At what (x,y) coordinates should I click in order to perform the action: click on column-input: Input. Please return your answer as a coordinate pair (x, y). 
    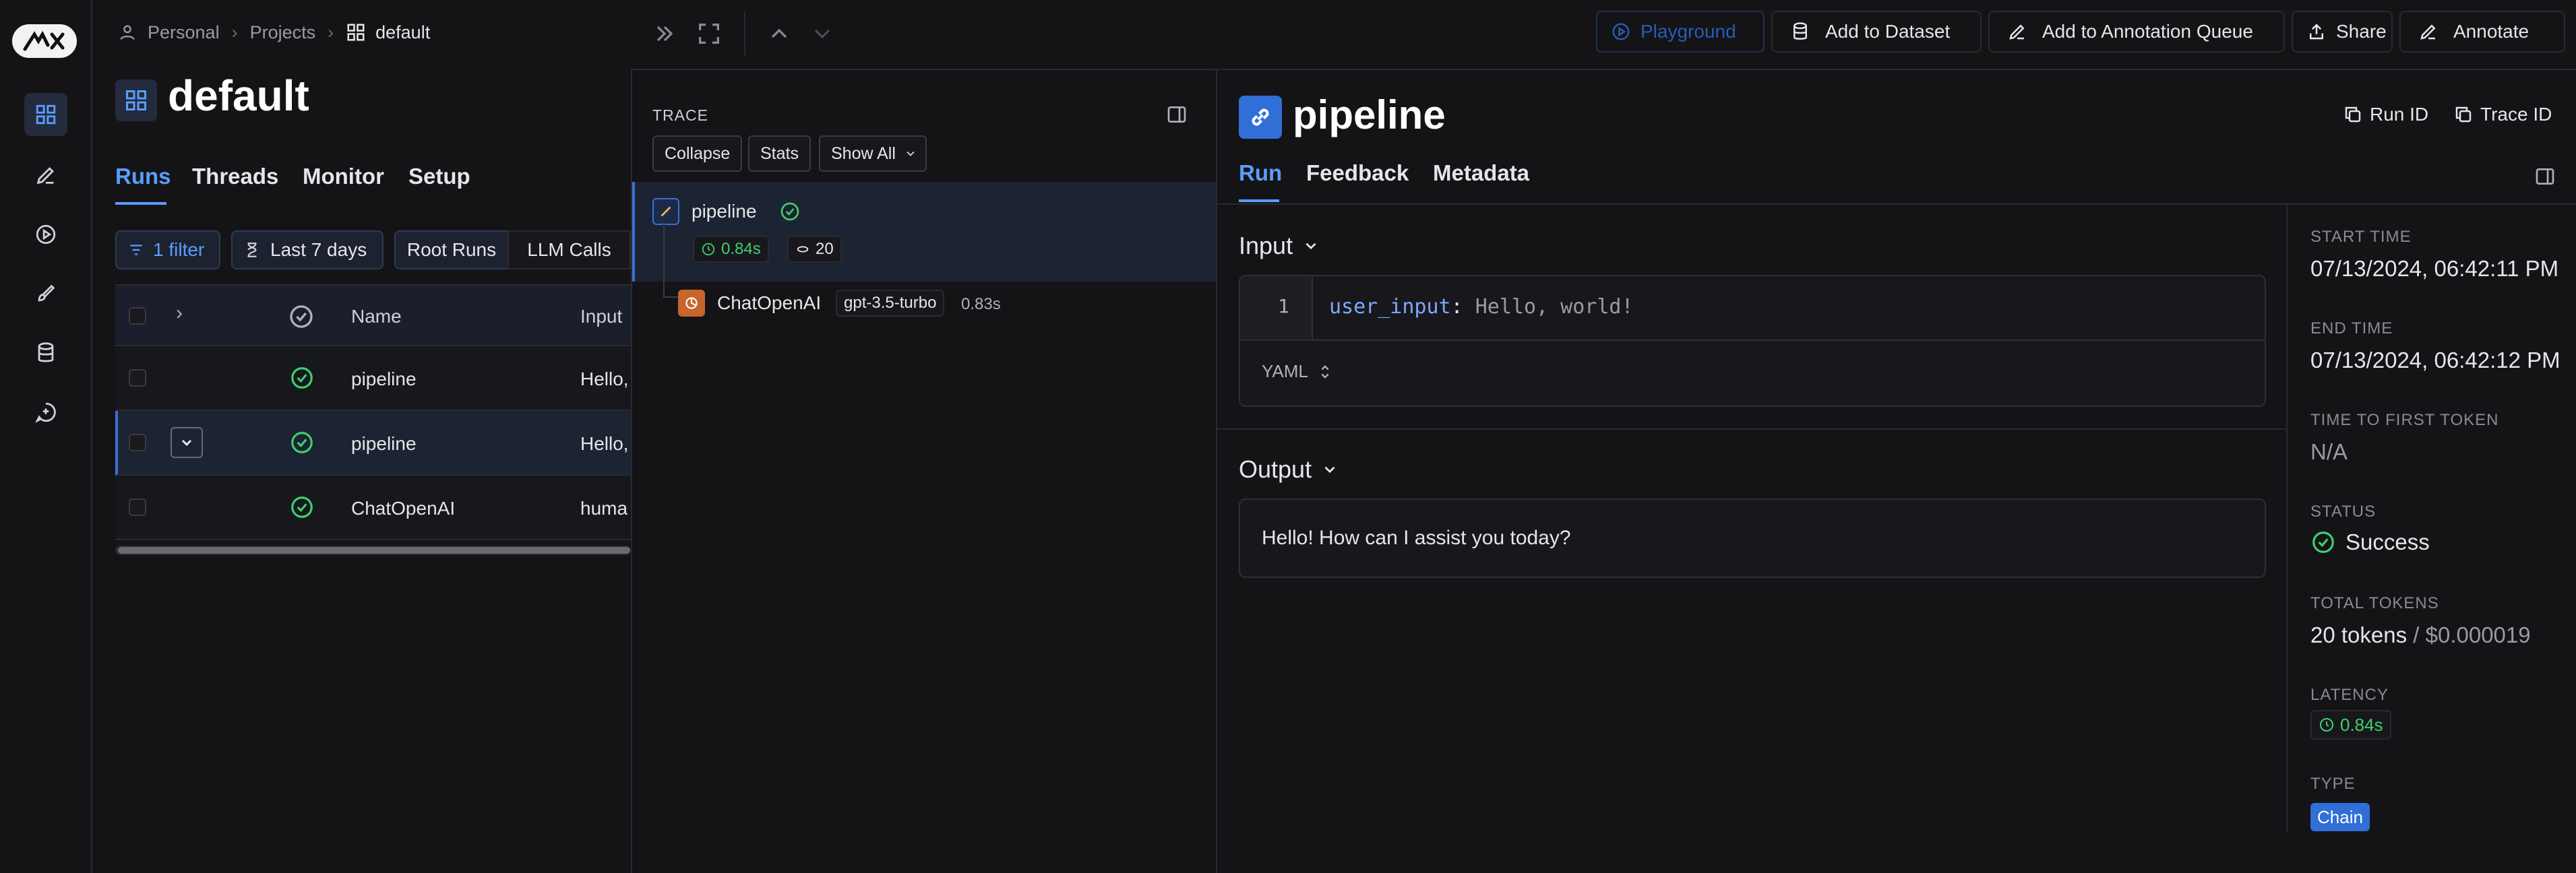
    Looking at the image, I should click on (601, 316).